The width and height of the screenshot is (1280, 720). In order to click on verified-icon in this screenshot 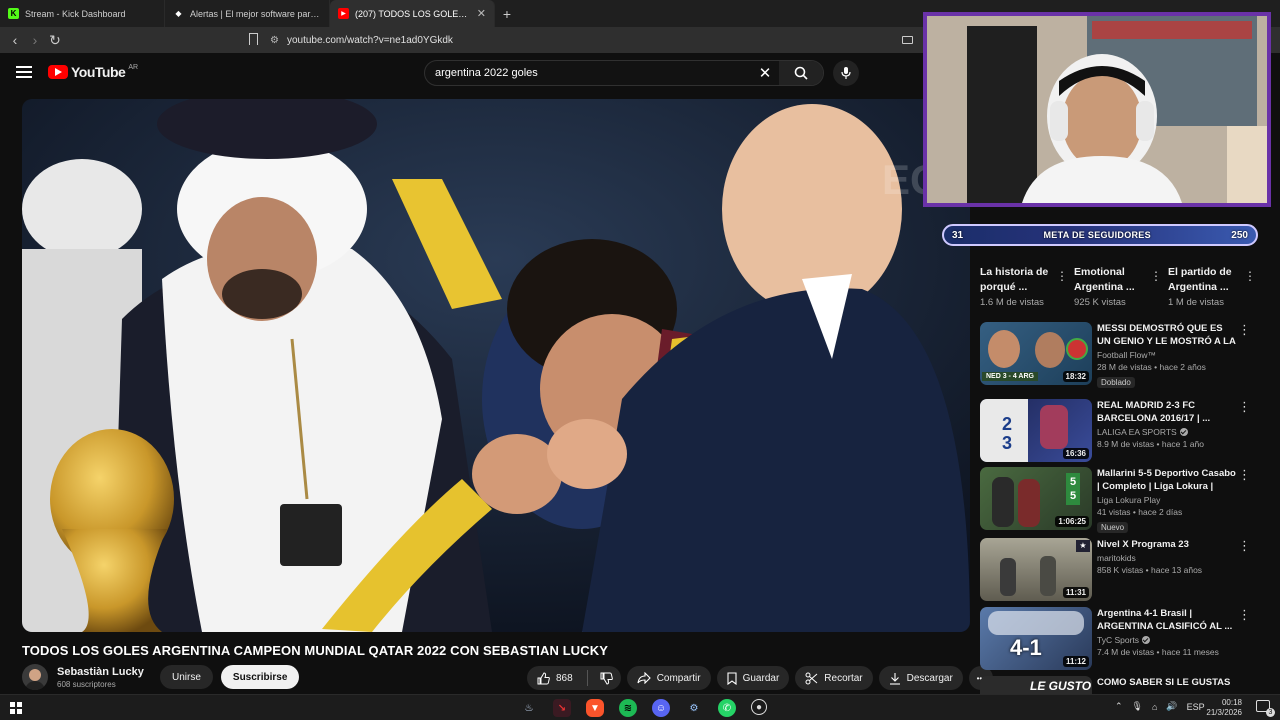, I will do `click(1183, 432)`.